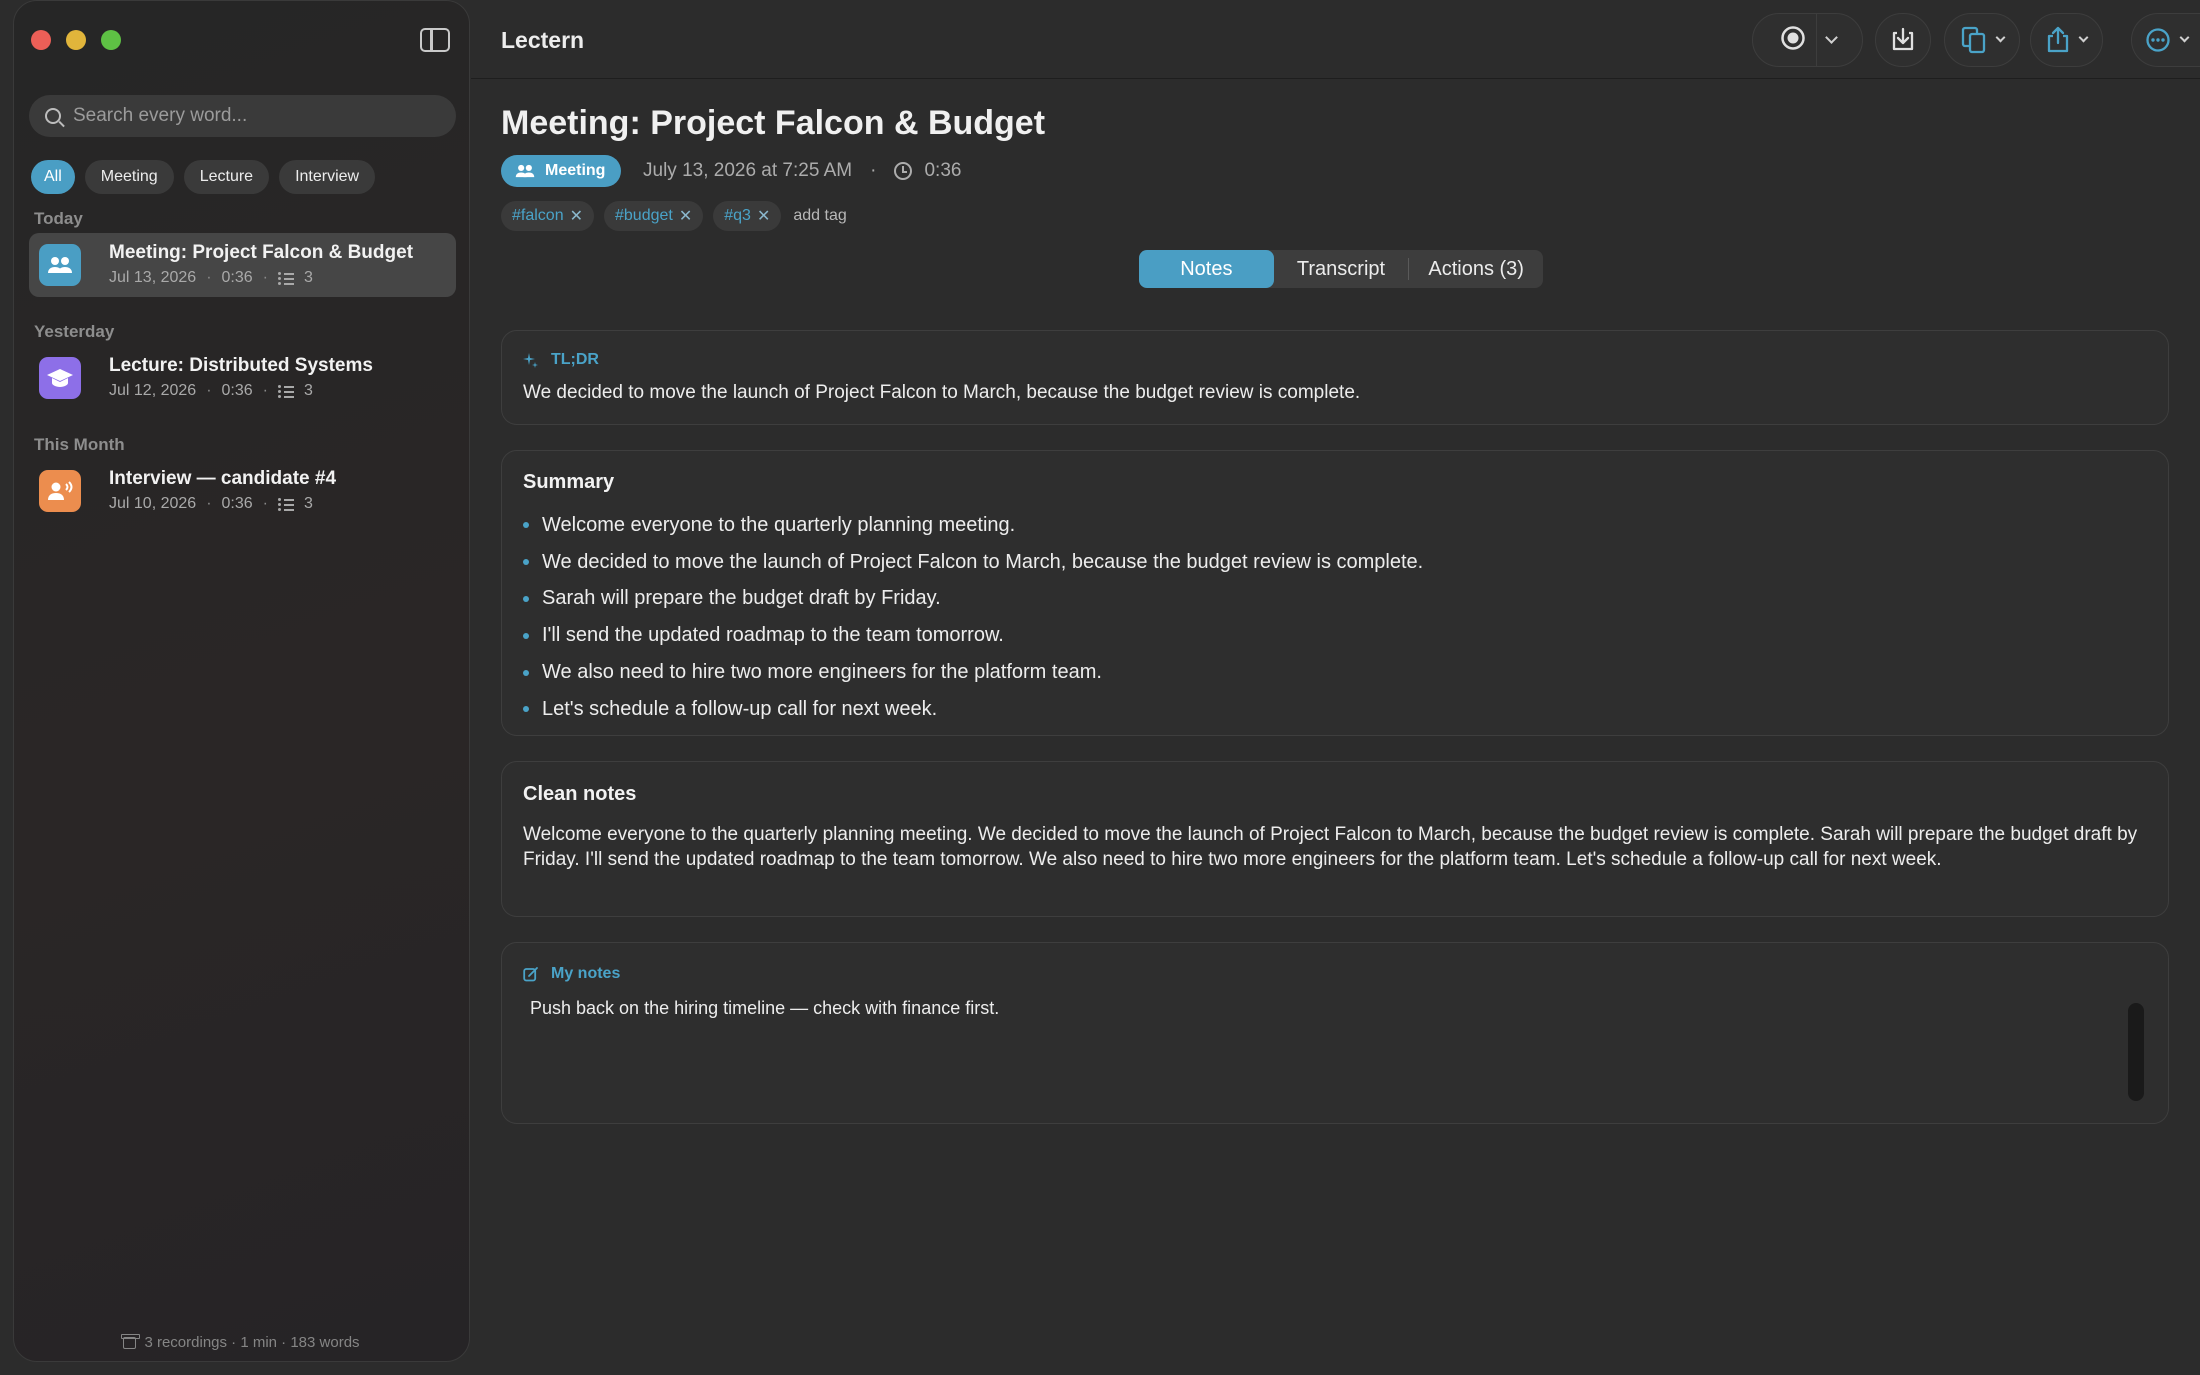  I want to click on search-field, so click(242, 116).